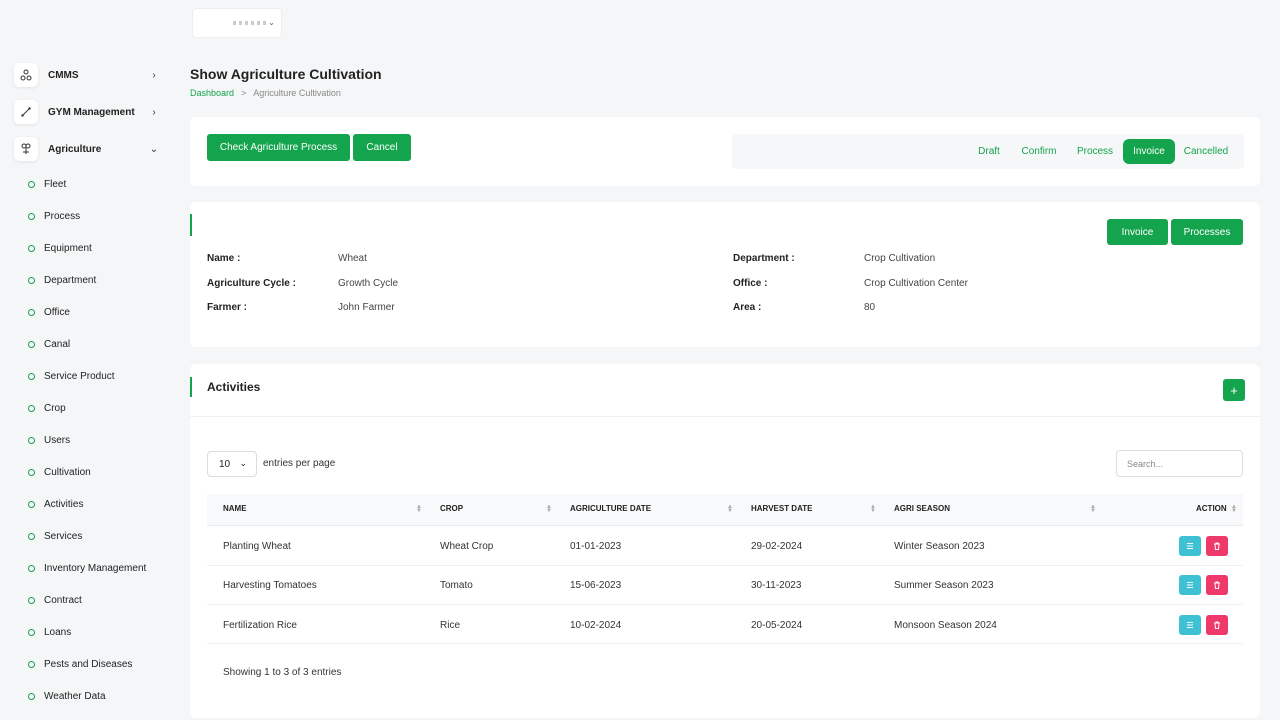 The width and height of the screenshot is (1280, 720). What do you see at coordinates (1179, 463) in the screenshot?
I see `table-search-input` at bounding box center [1179, 463].